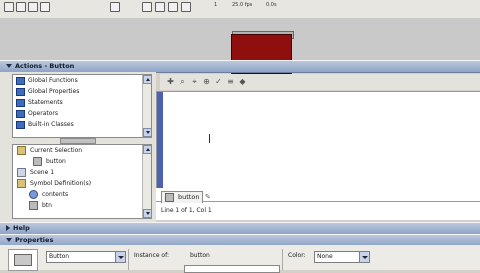 Image resolution: width=480 pixels, height=273 pixels. What do you see at coordinates (160, 140) in the screenshot?
I see `editor-gutter` at bounding box center [160, 140].